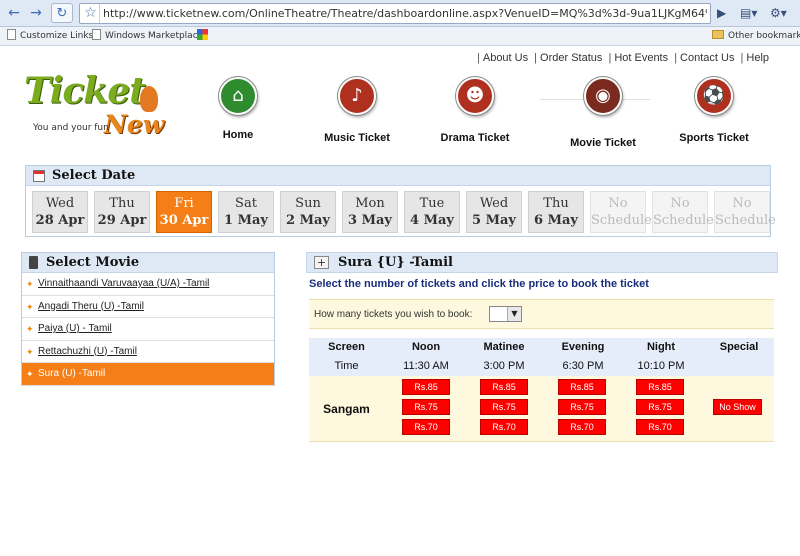 The image size is (800, 556). I want to click on nav-movie-ticket: ◉ Movie Ticket, so click(595, 113).